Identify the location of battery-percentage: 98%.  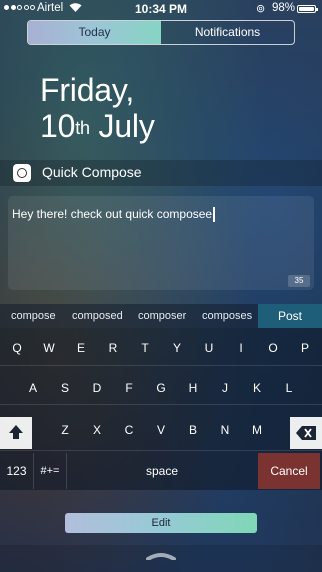
(284, 8).